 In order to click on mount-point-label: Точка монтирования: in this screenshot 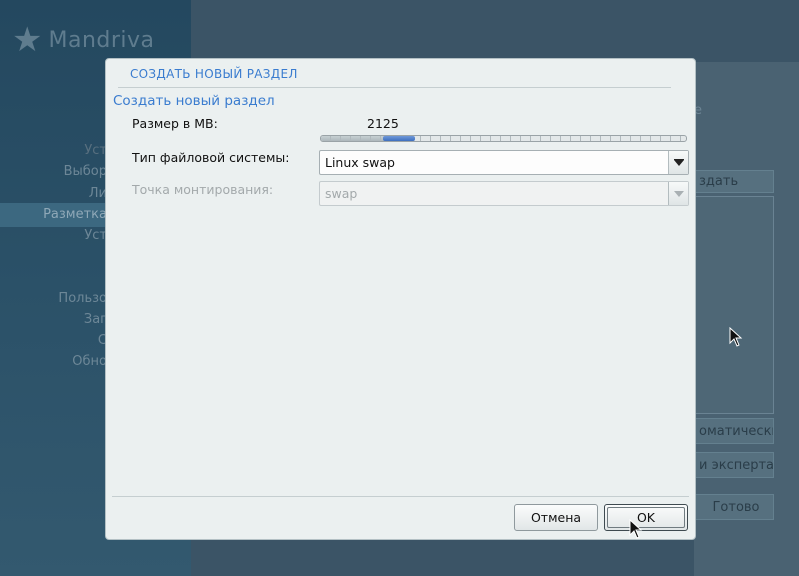, I will do `click(203, 189)`.